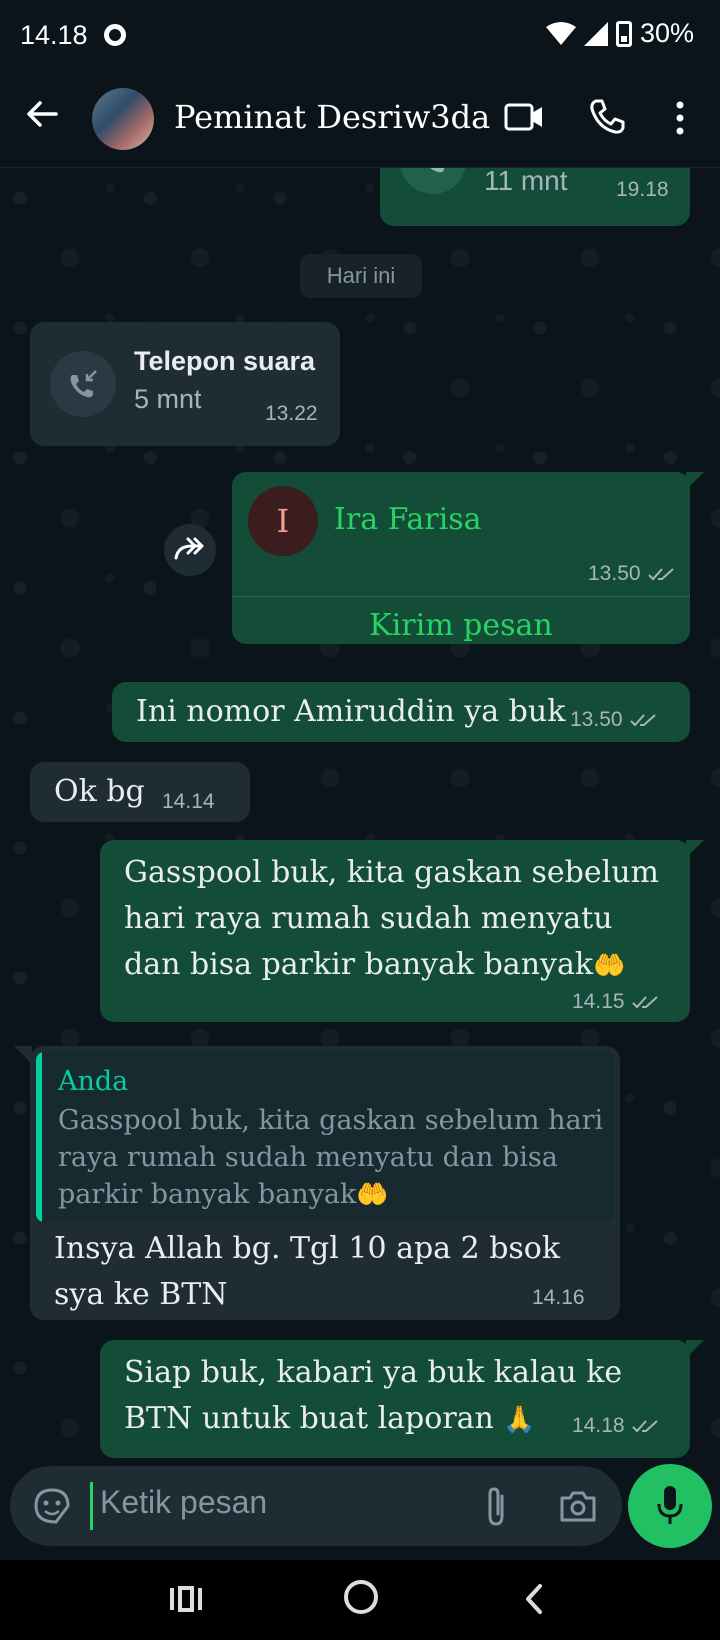 The image size is (720, 1640). Describe the element at coordinates (186, 1599) in the screenshot. I see `recents-icon` at that location.